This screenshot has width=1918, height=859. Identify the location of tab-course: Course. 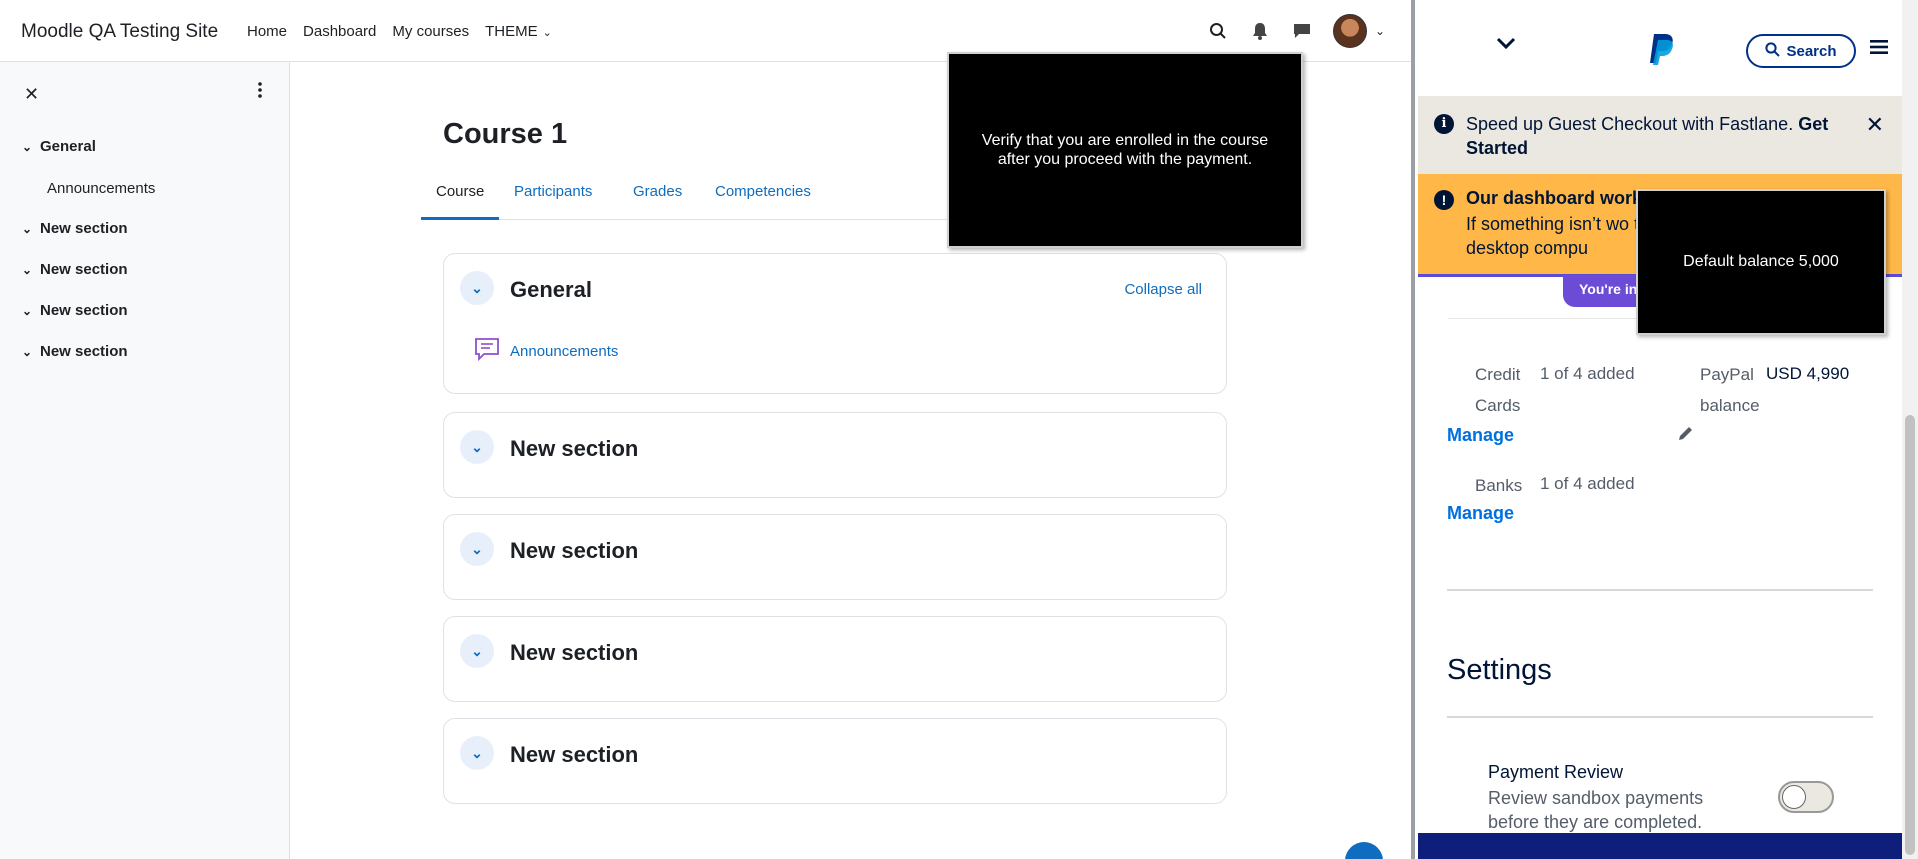
(460, 200).